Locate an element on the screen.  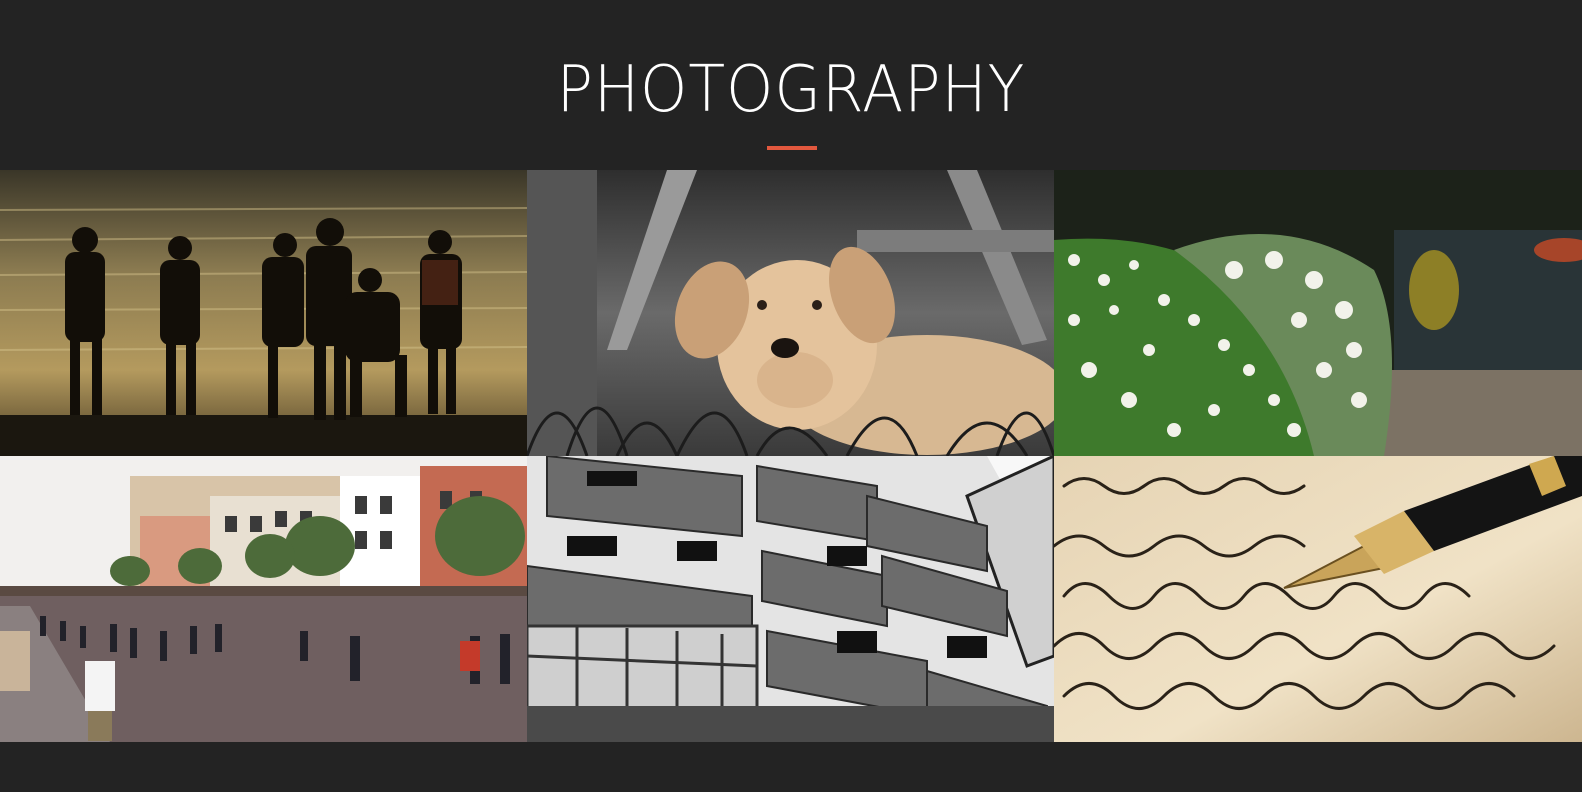
fountain-pen-image is located at coordinates (1318, 599).